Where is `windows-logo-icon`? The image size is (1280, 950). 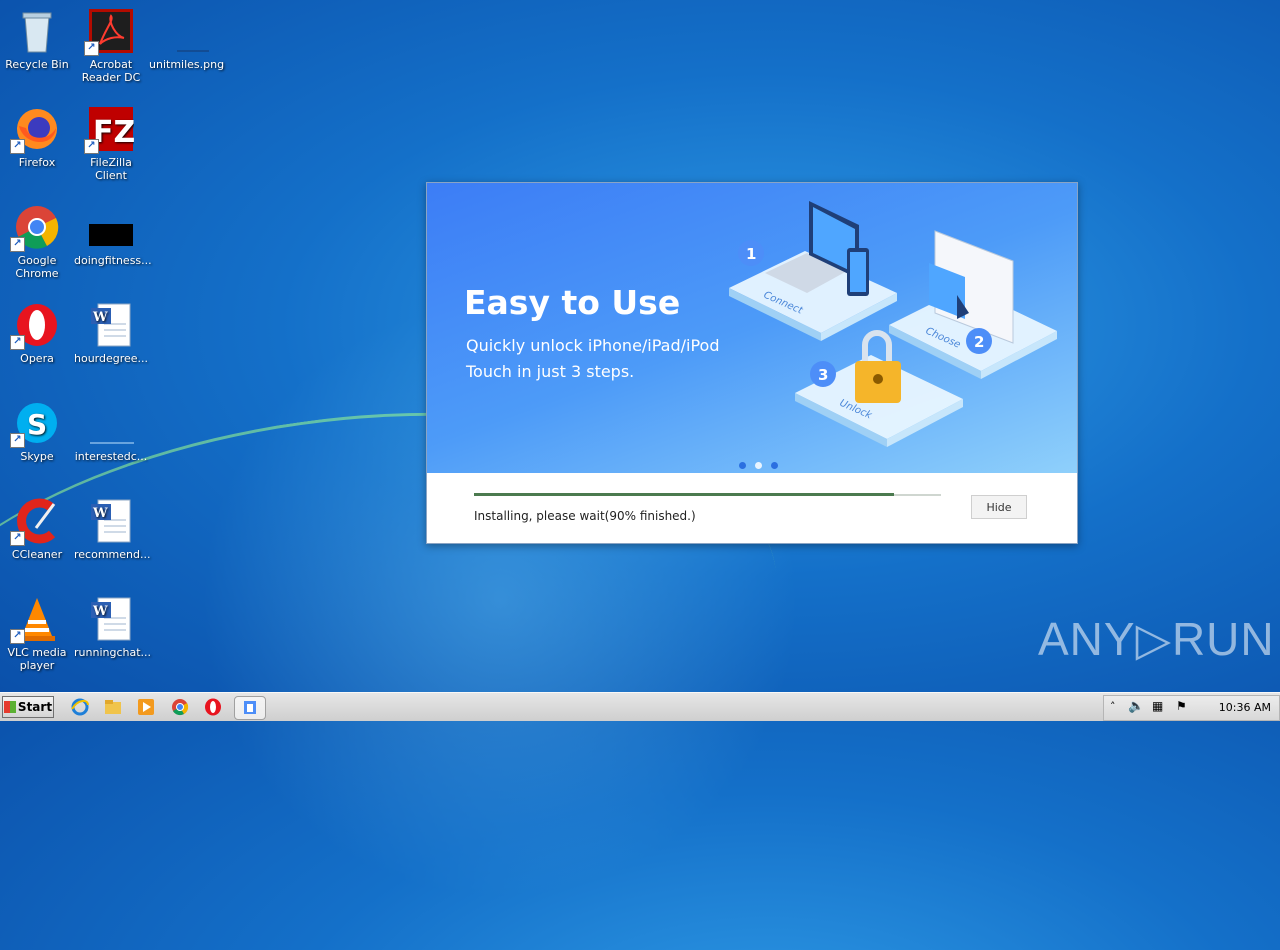 windows-logo-icon is located at coordinates (9, 707).